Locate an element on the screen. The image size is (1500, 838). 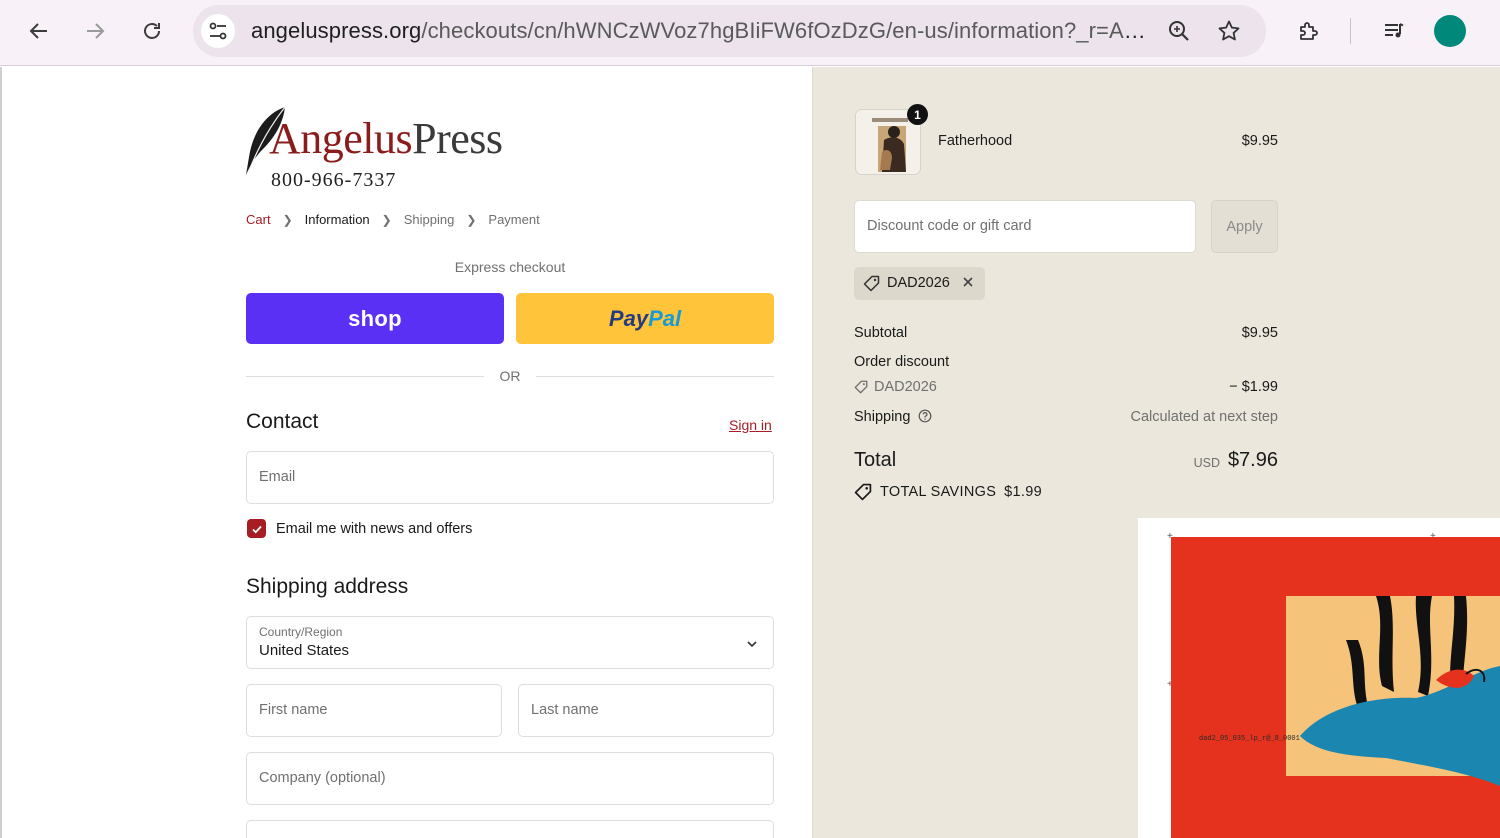
shipping-address-heading: Shipping address is located at coordinates (327, 586).